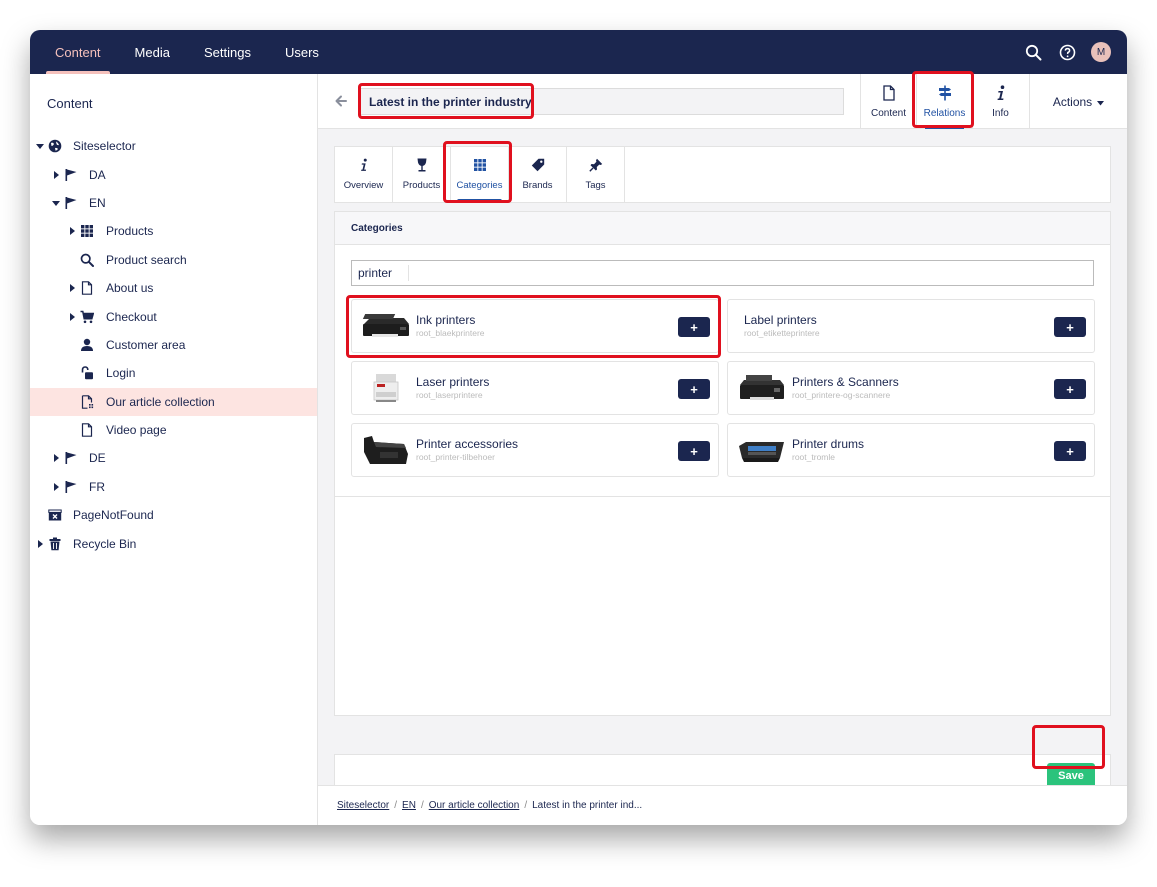 The height and width of the screenshot is (887, 1157). I want to click on category-search-input: printer, so click(722, 273).